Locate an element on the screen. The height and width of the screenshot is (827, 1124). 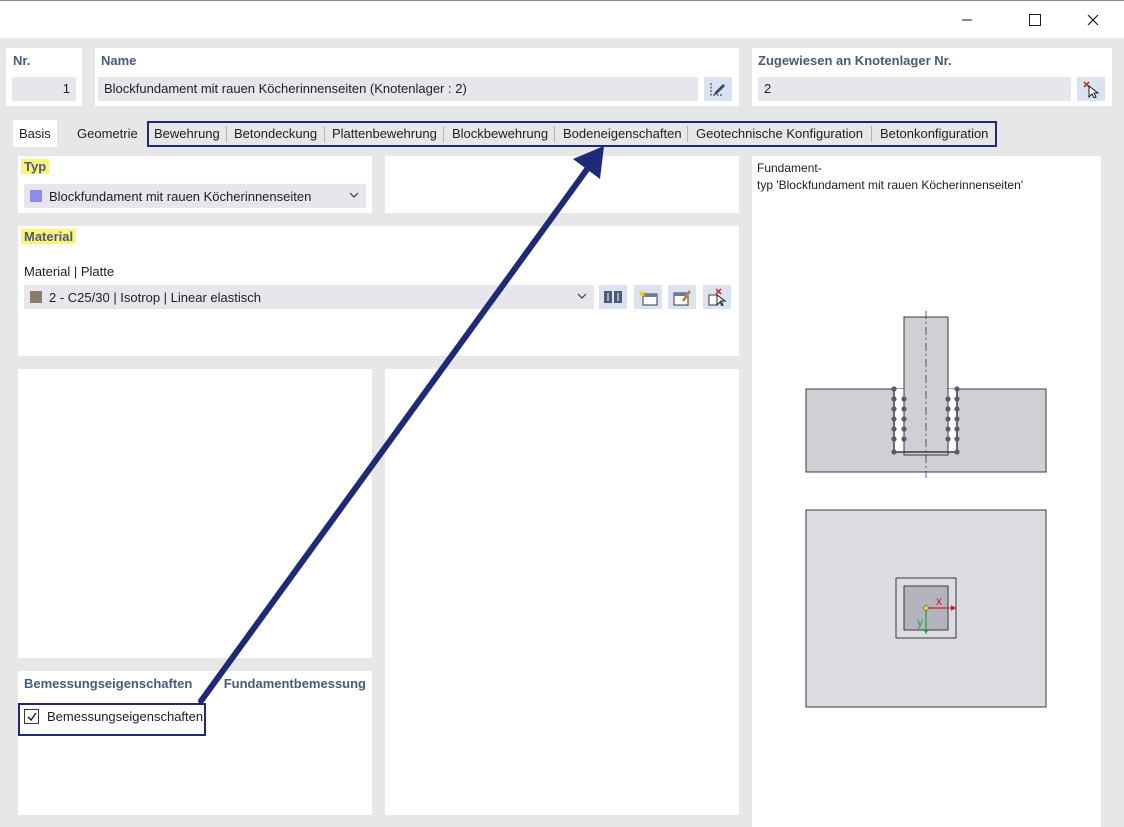
minimize-button is located at coordinates (967, 19).